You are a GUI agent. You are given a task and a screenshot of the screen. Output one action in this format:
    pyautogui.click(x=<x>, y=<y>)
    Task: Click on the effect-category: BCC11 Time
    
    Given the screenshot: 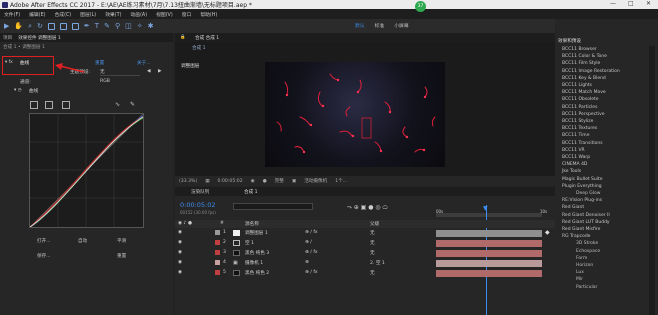 What is the action you would take?
    pyautogui.click(x=575, y=135)
    